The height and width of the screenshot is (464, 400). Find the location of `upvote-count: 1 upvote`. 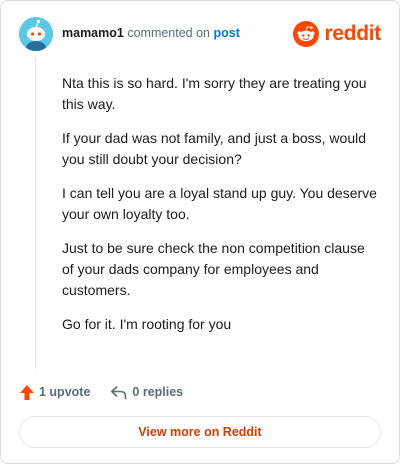

upvote-count: 1 upvote is located at coordinates (65, 392).